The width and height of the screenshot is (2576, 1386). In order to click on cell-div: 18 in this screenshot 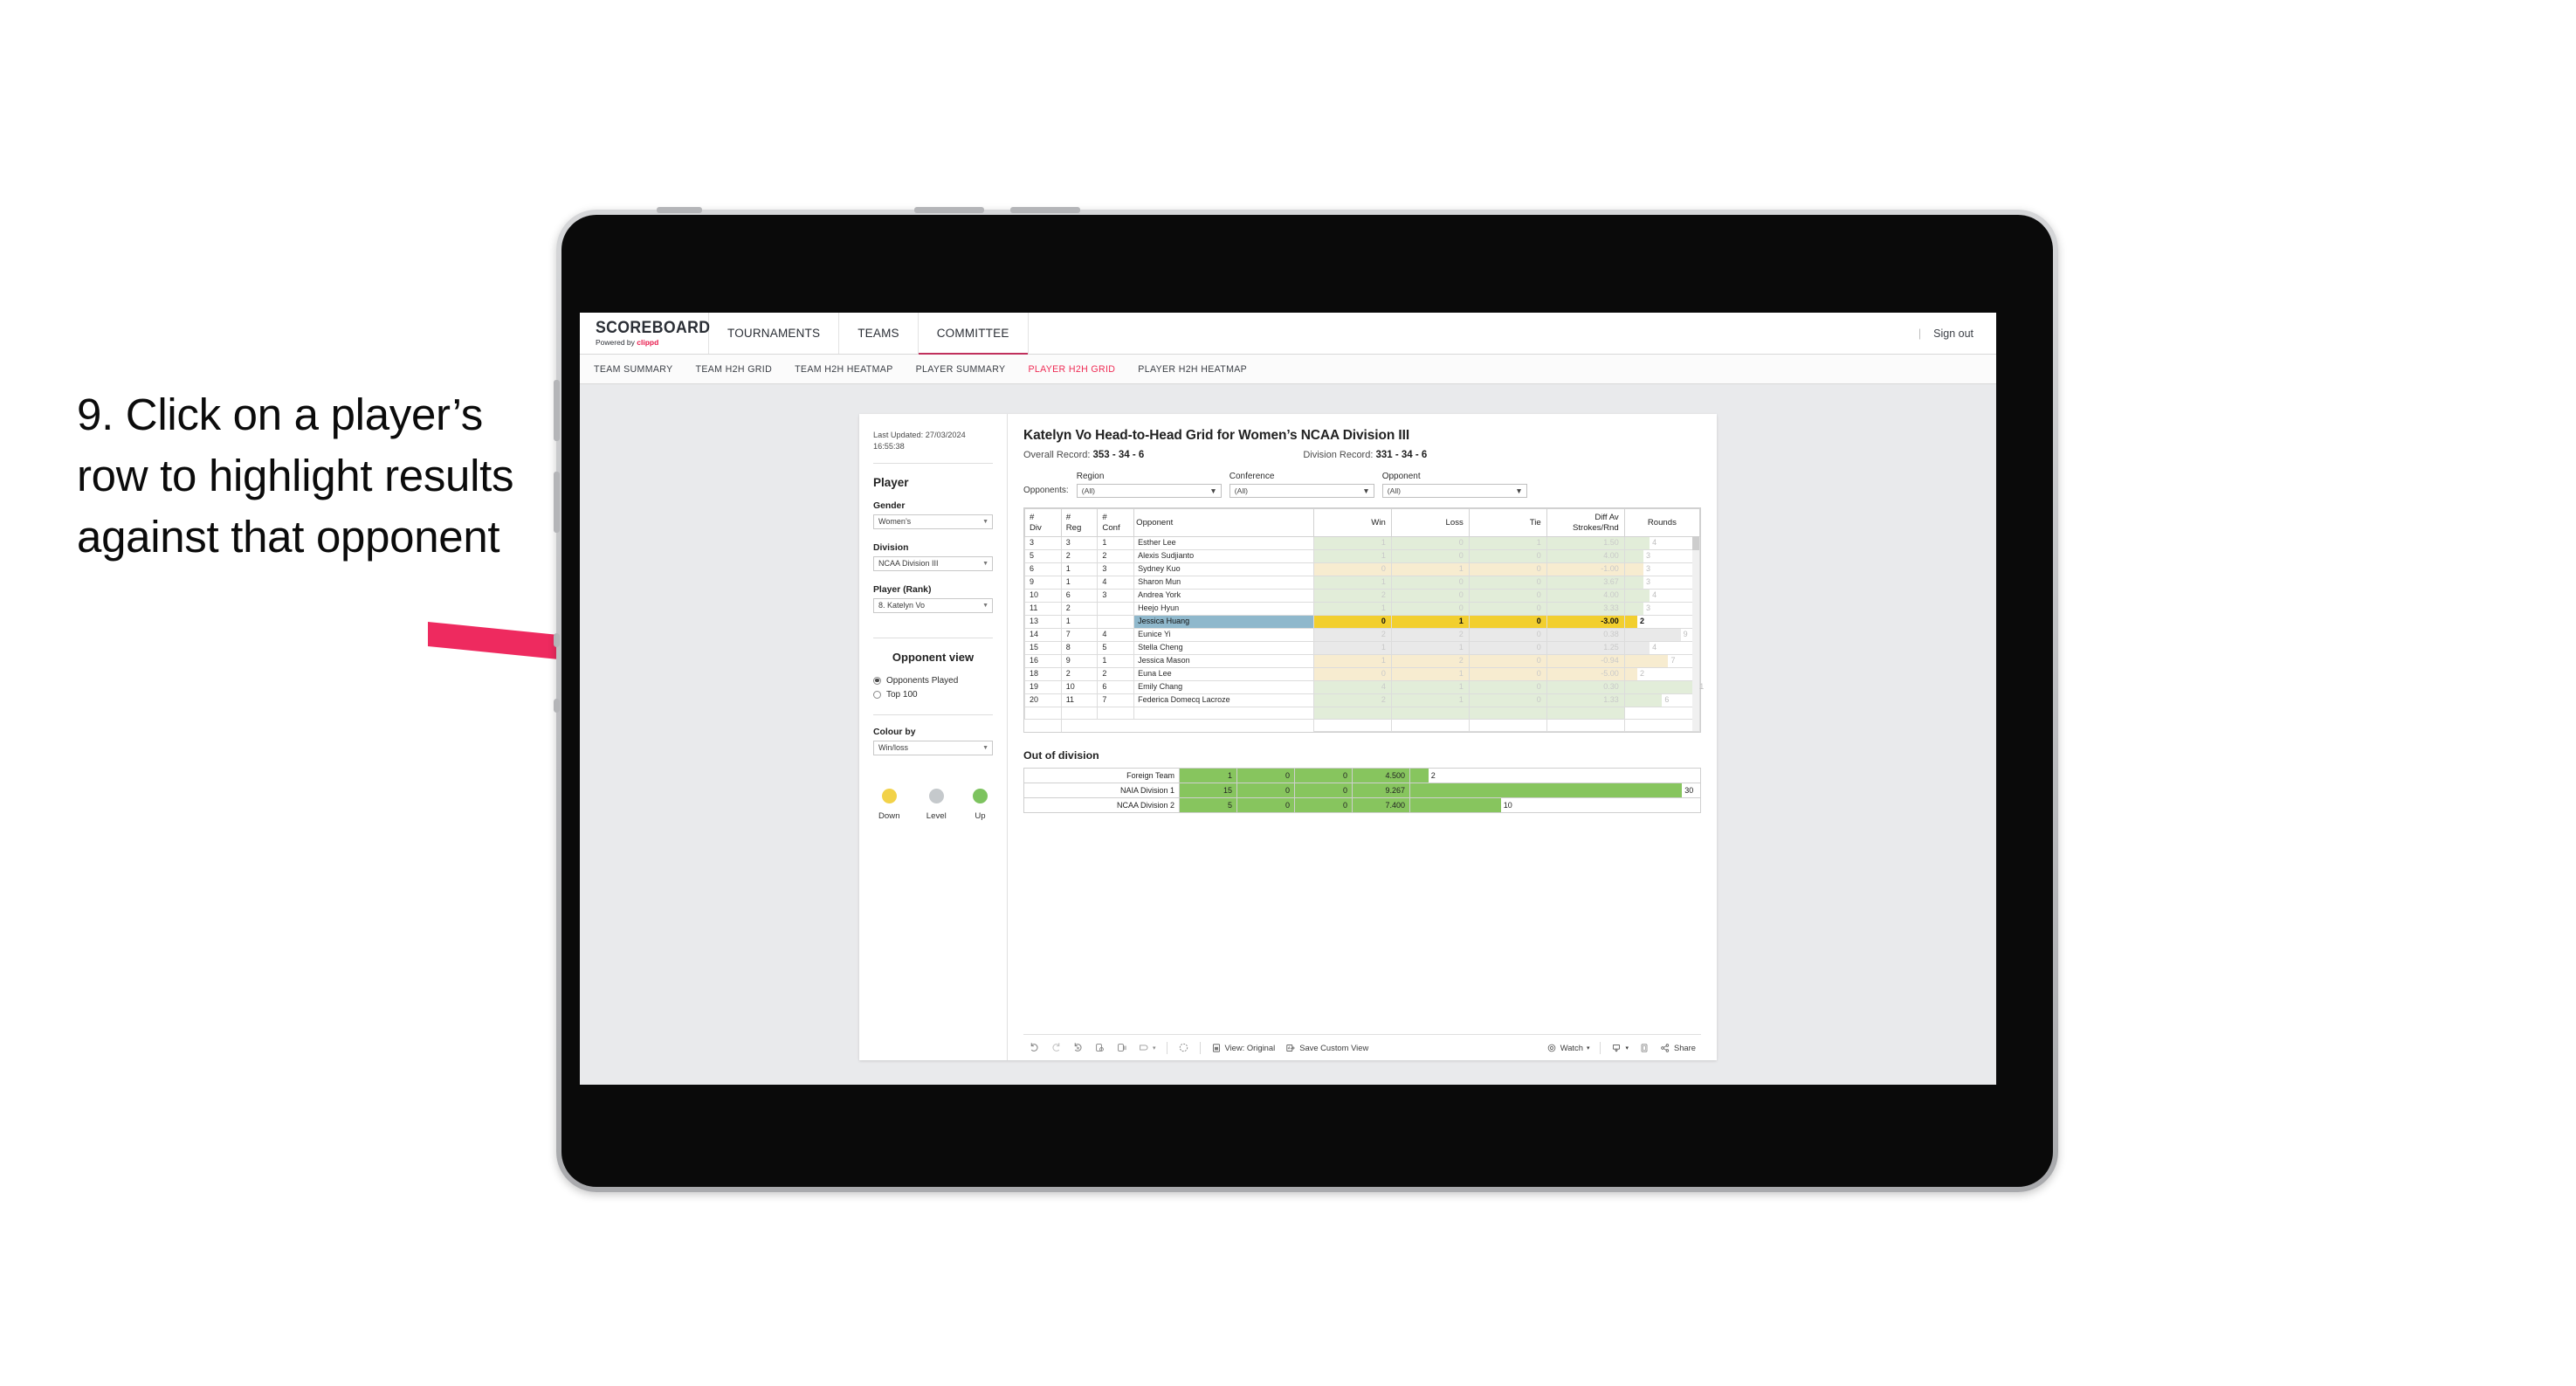, I will do `click(1043, 674)`.